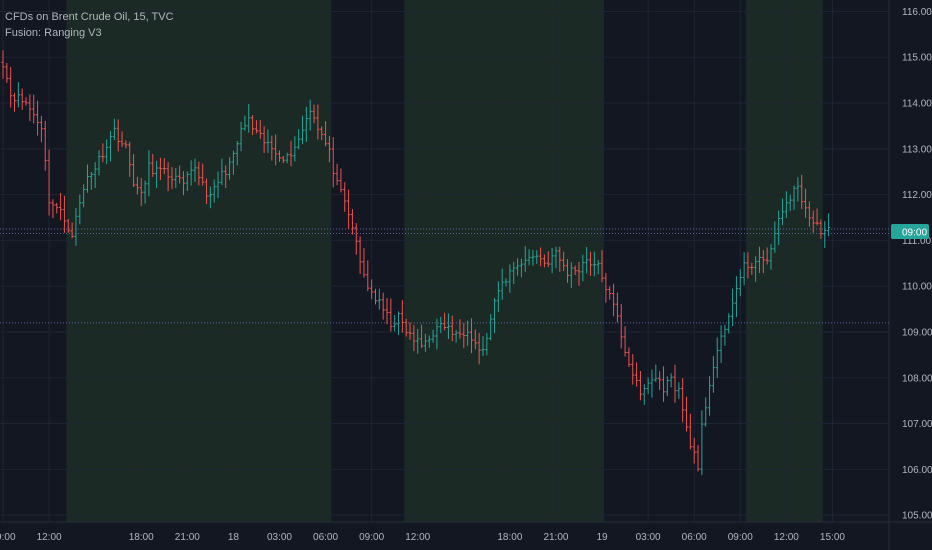 Image resolution: width=932 pixels, height=550 pixels. Describe the element at coordinates (89, 33) in the screenshot. I see `indicator-title: Fusion: Ranging V3` at that location.